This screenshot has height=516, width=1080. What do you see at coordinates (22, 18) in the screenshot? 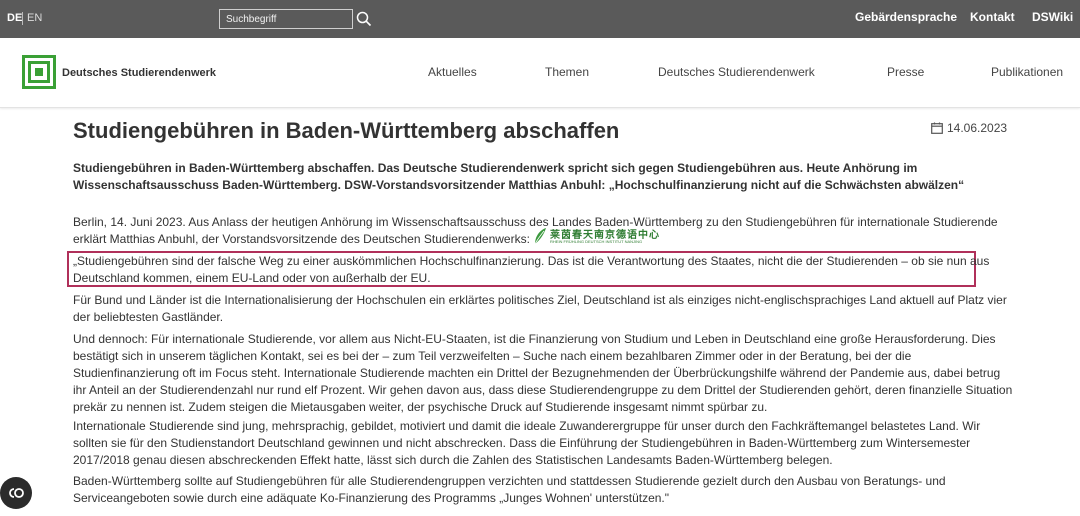
I see `language-divider` at bounding box center [22, 18].